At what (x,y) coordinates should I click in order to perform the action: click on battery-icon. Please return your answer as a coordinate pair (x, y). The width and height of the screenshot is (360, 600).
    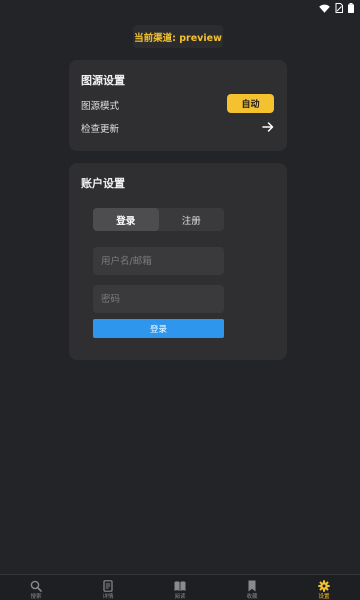
    Looking at the image, I should click on (351, 8).